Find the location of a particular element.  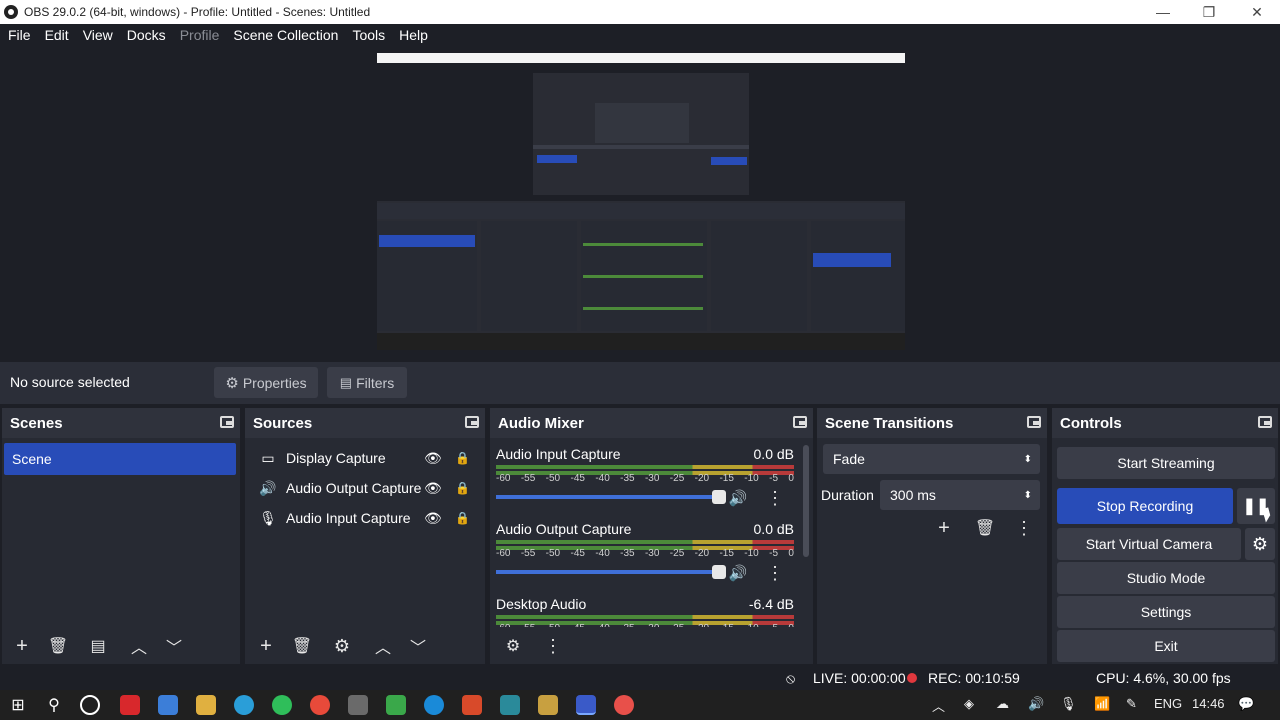

duration-label: Duration is located at coordinates (847, 495).